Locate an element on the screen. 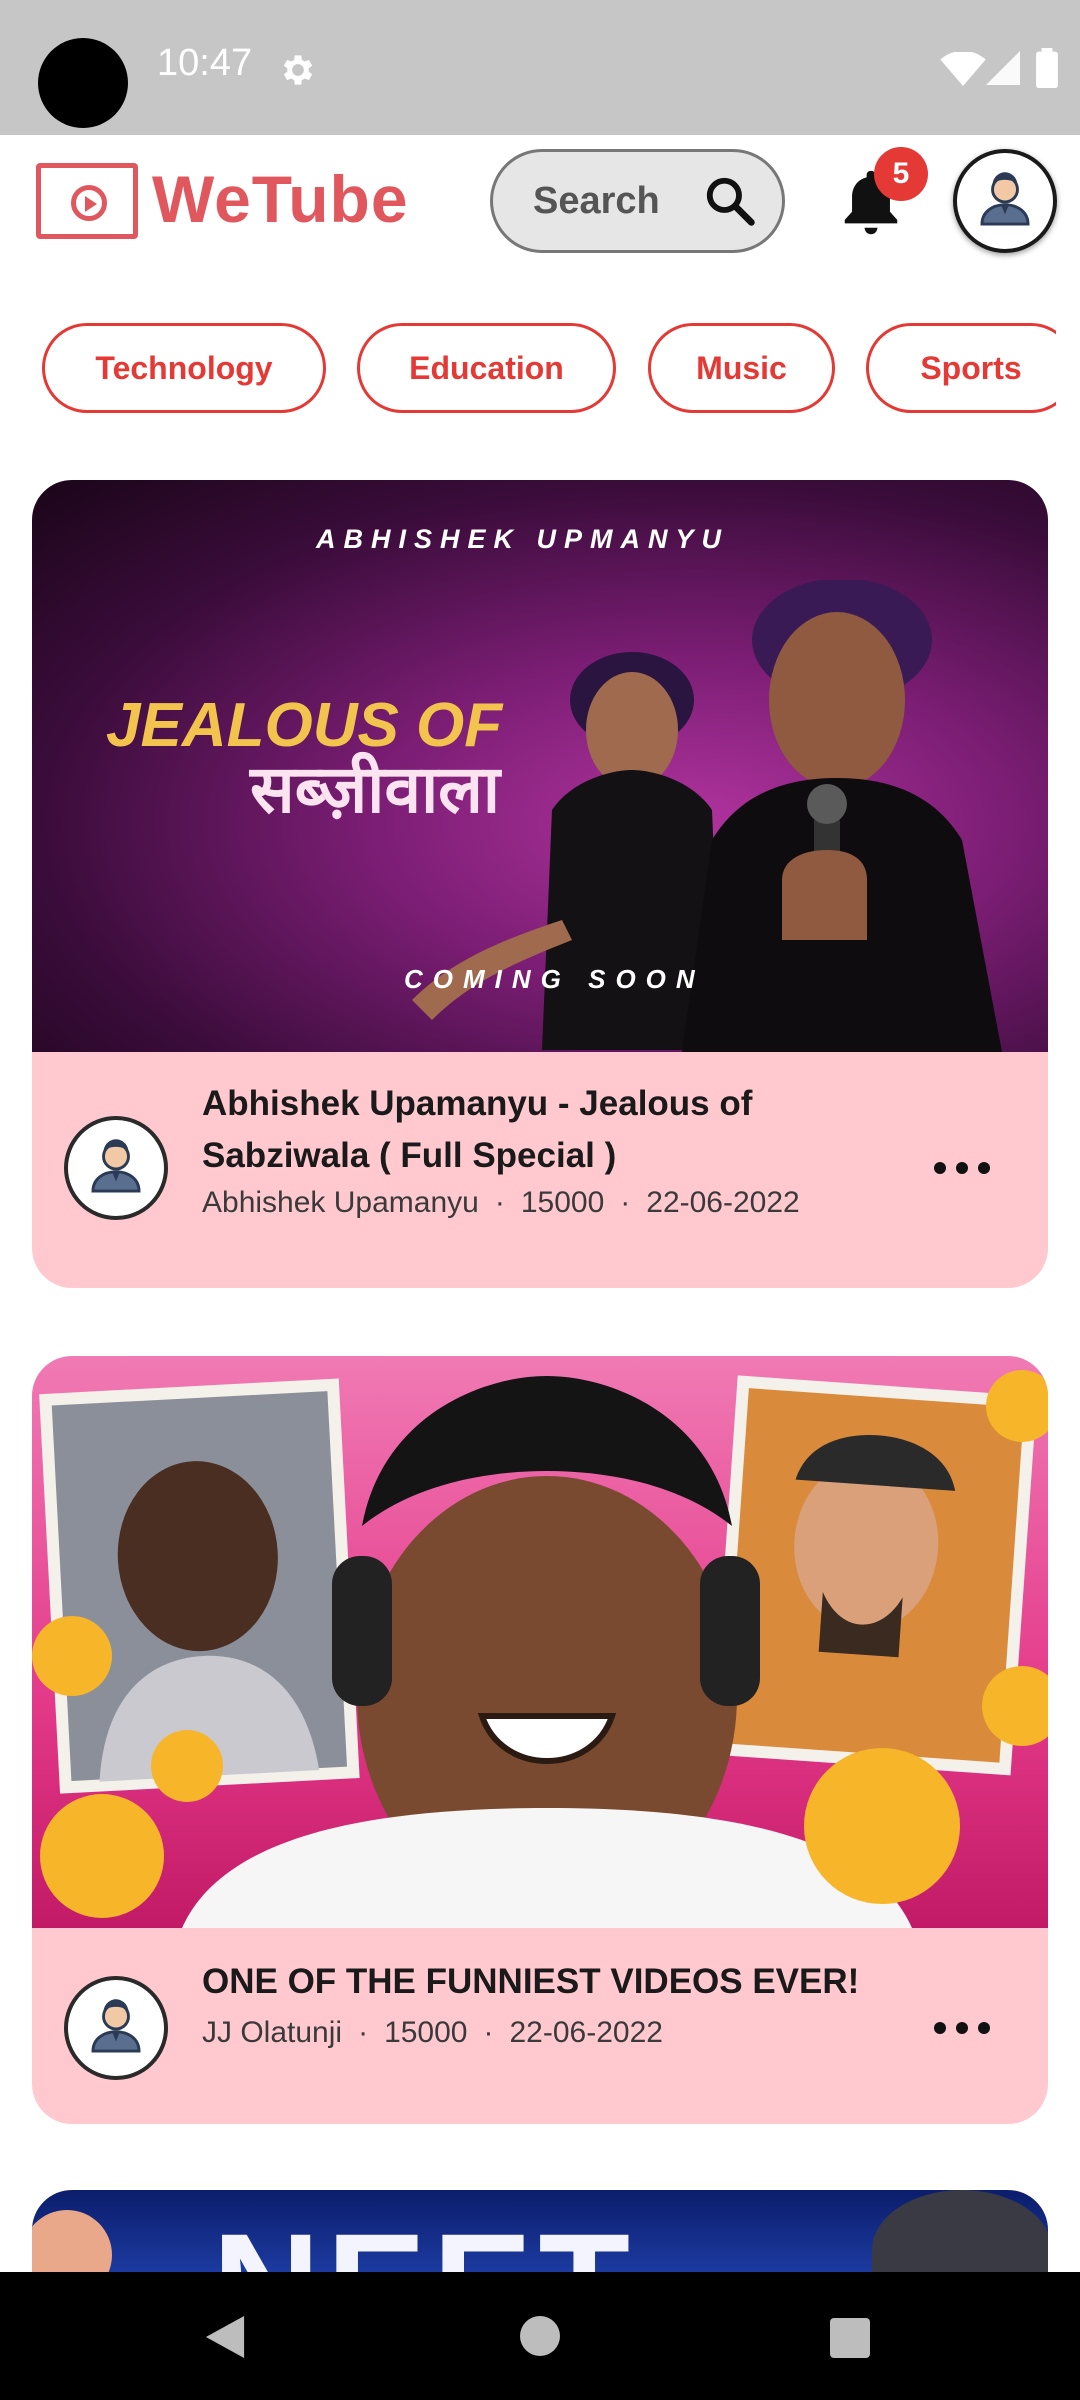  video-meta: Abhishek Upamanyu · 15000 · 22-06-2022 is located at coordinates (501, 1202).